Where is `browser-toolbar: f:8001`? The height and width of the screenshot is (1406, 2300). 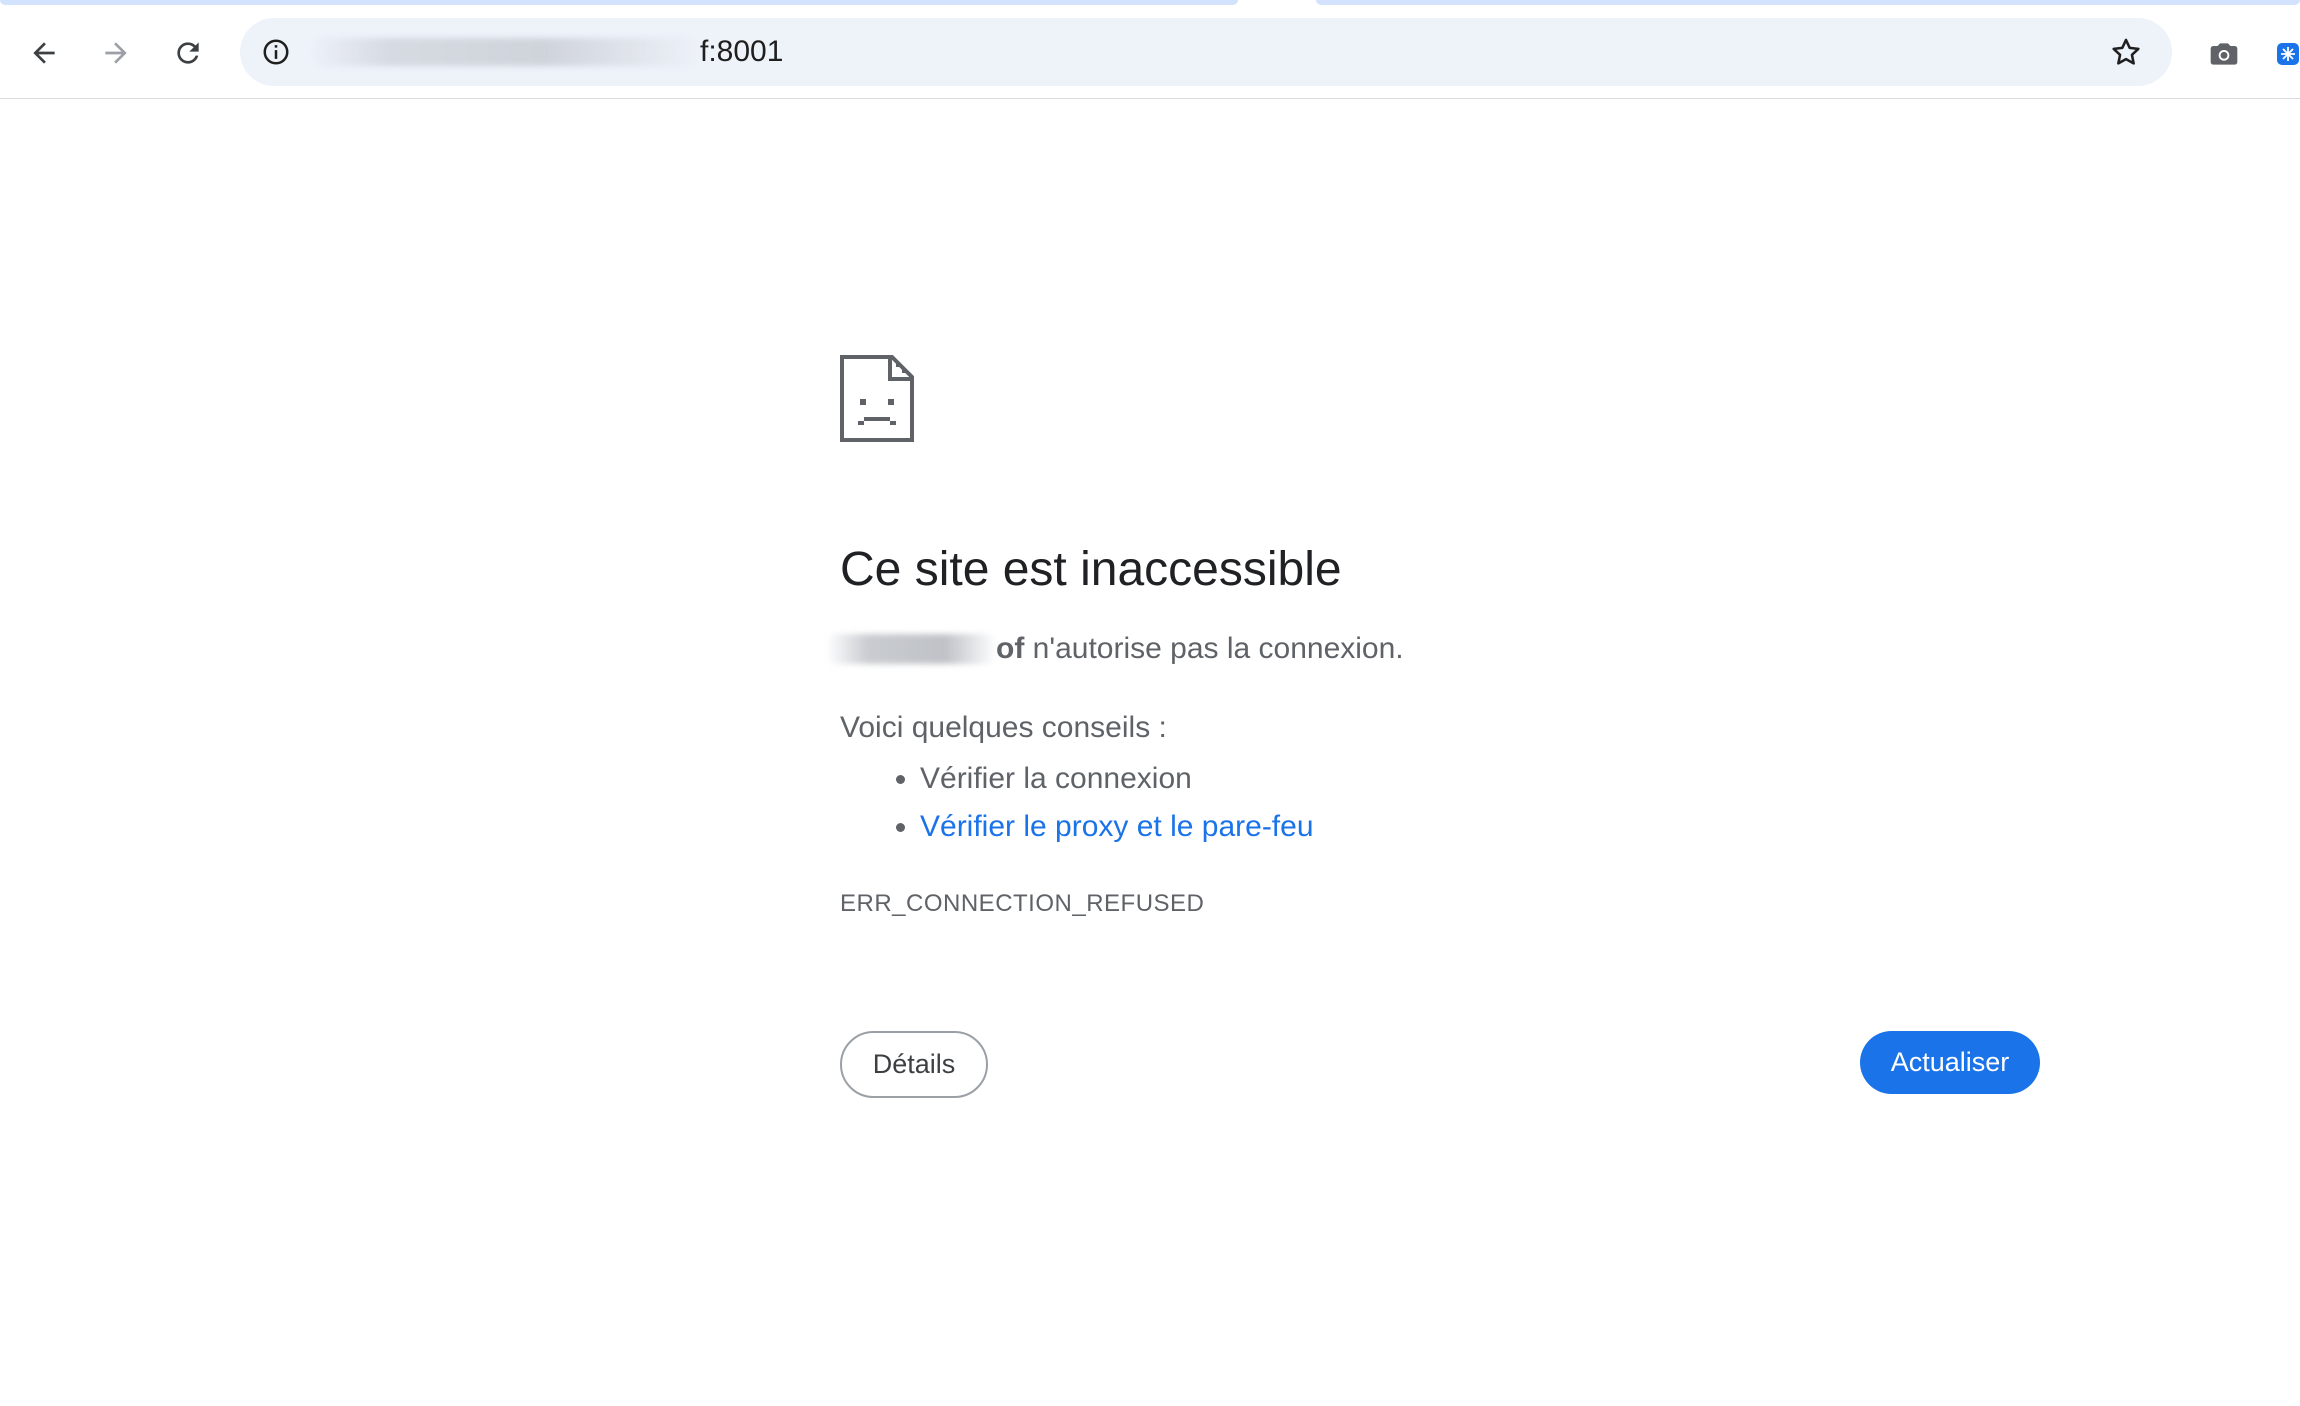 browser-toolbar: f:8001 is located at coordinates (1150, 53).